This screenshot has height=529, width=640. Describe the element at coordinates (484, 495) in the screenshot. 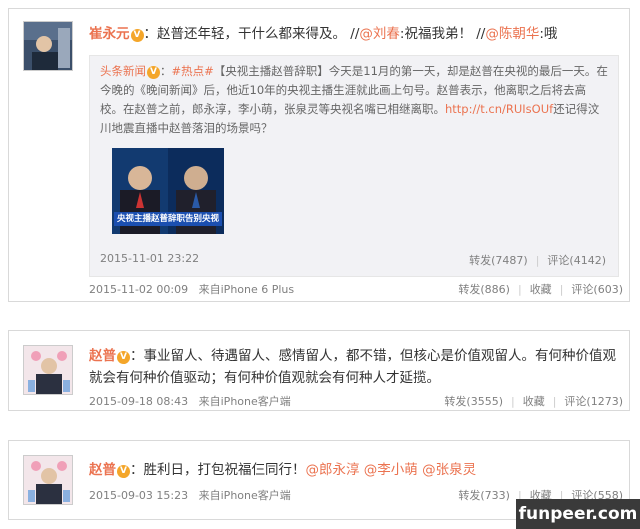

I see `repost-button: 转发(733)` at that location.